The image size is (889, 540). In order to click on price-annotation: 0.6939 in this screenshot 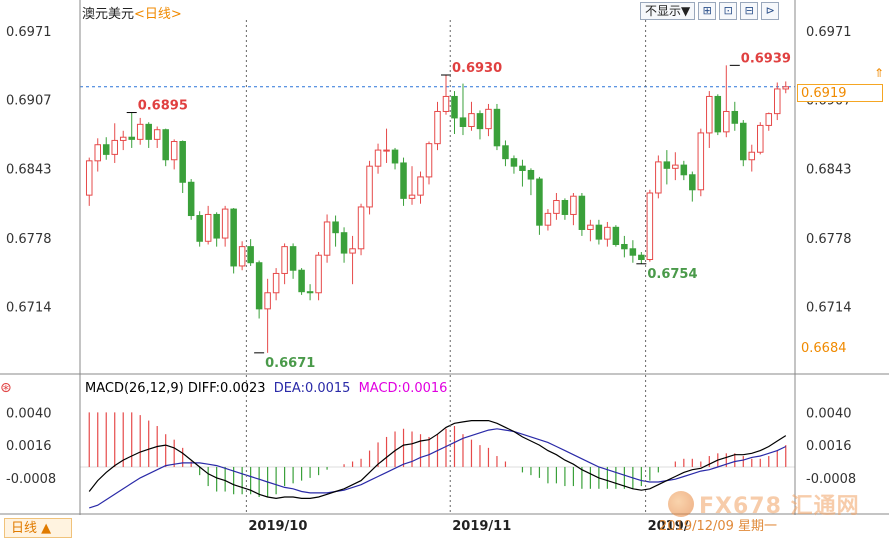, I will do `click(766, 58)`.